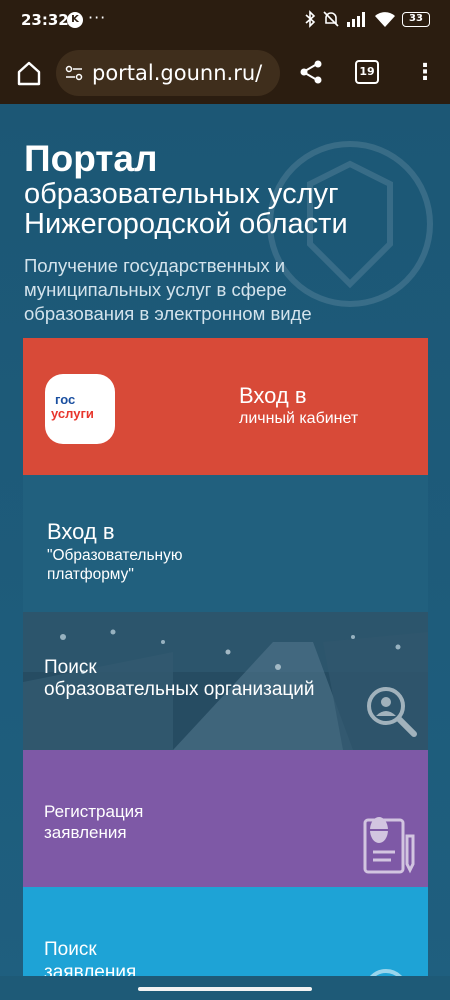 The width and height of the screenshot is (450, 1000). I want to click on bluetooth-icon, so click(310, 19).